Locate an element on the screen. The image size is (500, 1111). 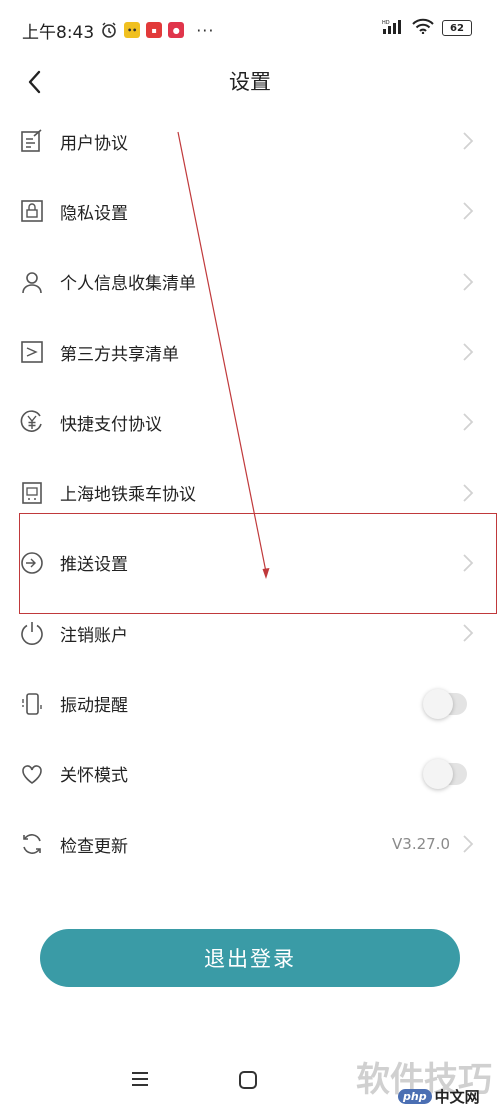
more-notifications-icon: ··· is located at coordinates (205, 30).